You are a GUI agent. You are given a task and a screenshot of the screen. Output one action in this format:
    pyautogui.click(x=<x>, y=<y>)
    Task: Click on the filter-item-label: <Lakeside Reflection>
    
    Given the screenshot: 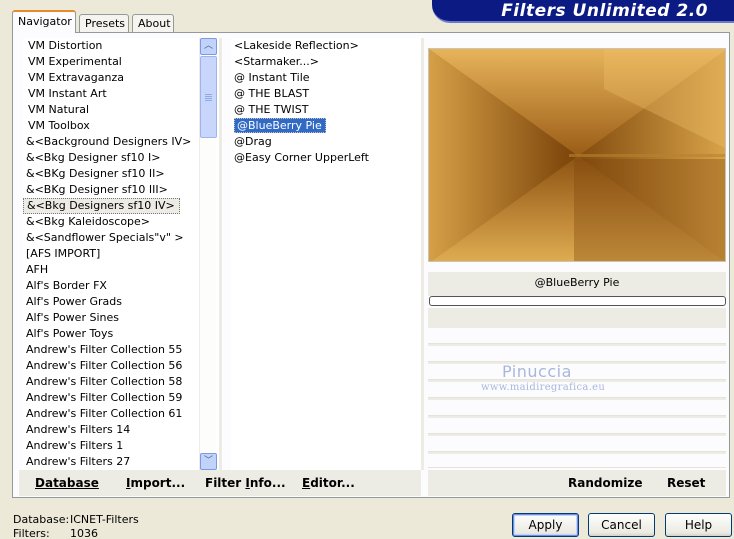 What is the action you would take?
    pyautogui.click(x=296, y=45)
    